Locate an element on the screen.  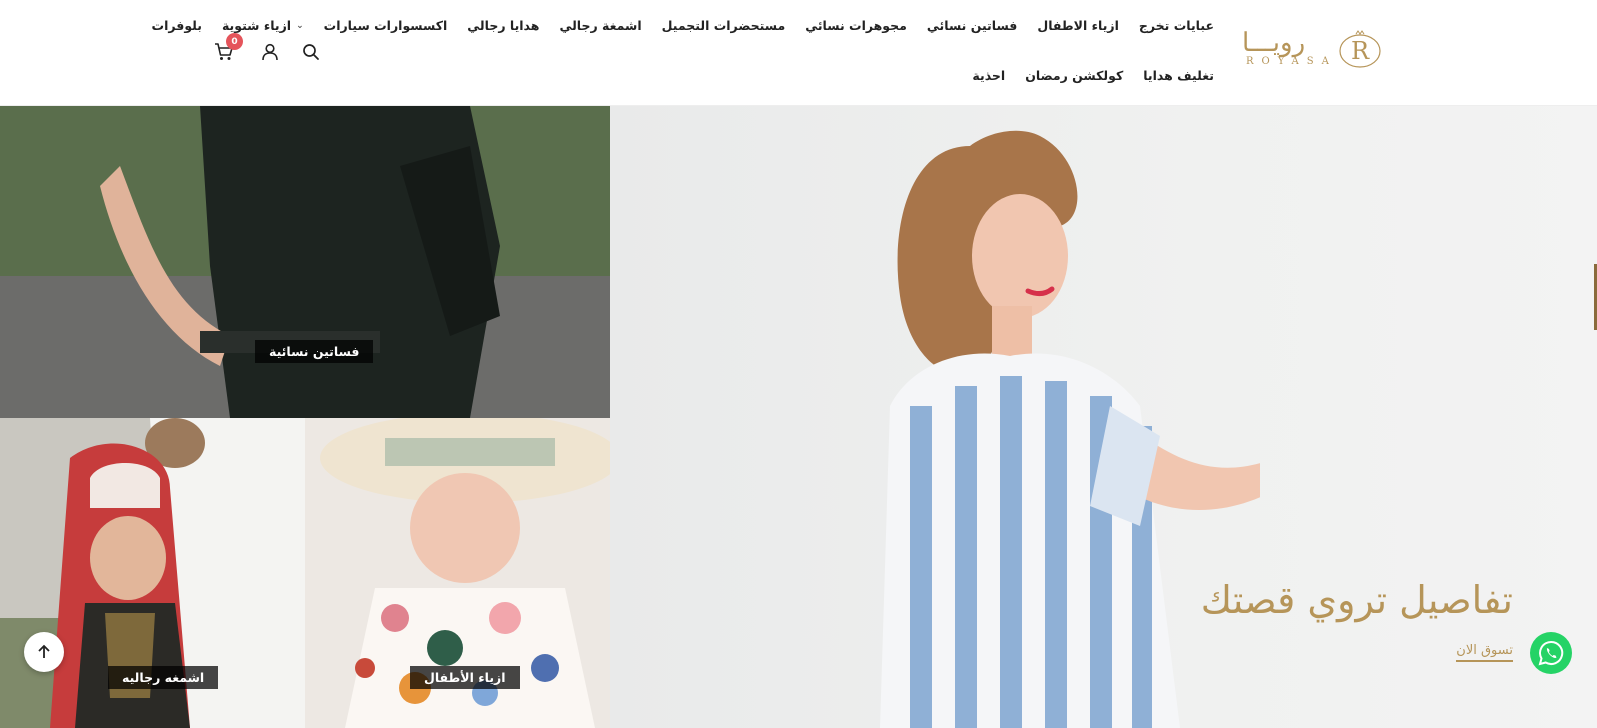
account-button is located at coordinates (270, 52).